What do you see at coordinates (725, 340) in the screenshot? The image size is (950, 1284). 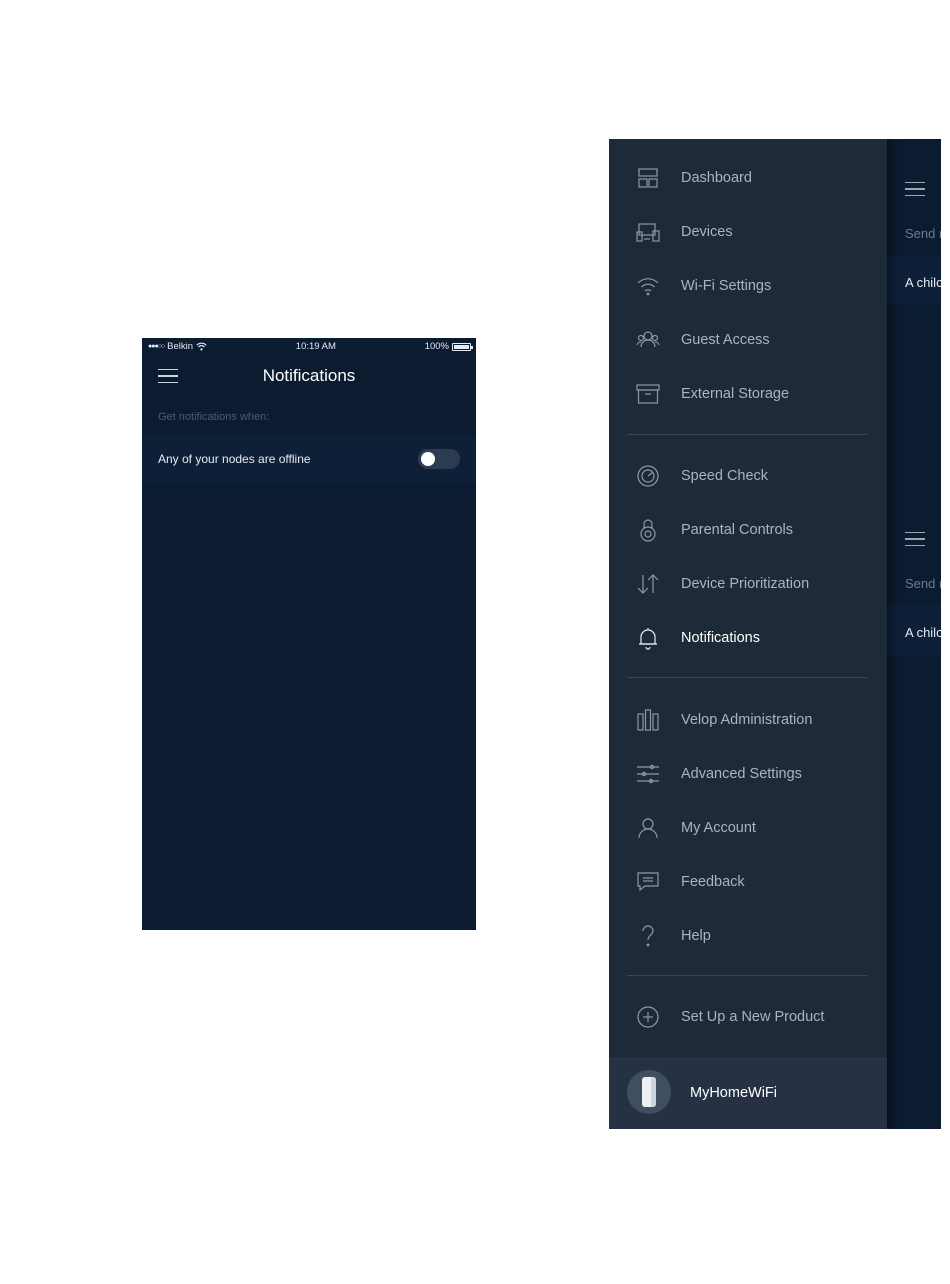 I see `menu-item-label: Guest Access` at bounding box center [725, 340].